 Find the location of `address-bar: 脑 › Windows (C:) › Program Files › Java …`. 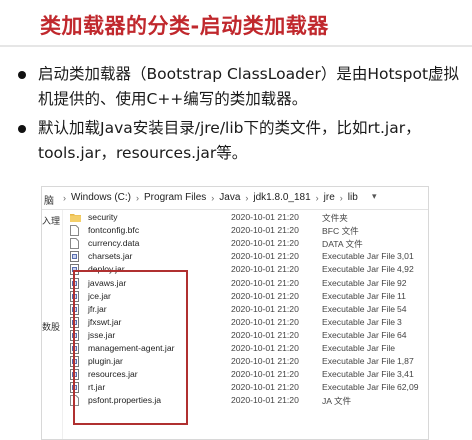

address-bar: 脑 › Windows (C:) › Program Files › Java … is located at coordinates (235, 198).